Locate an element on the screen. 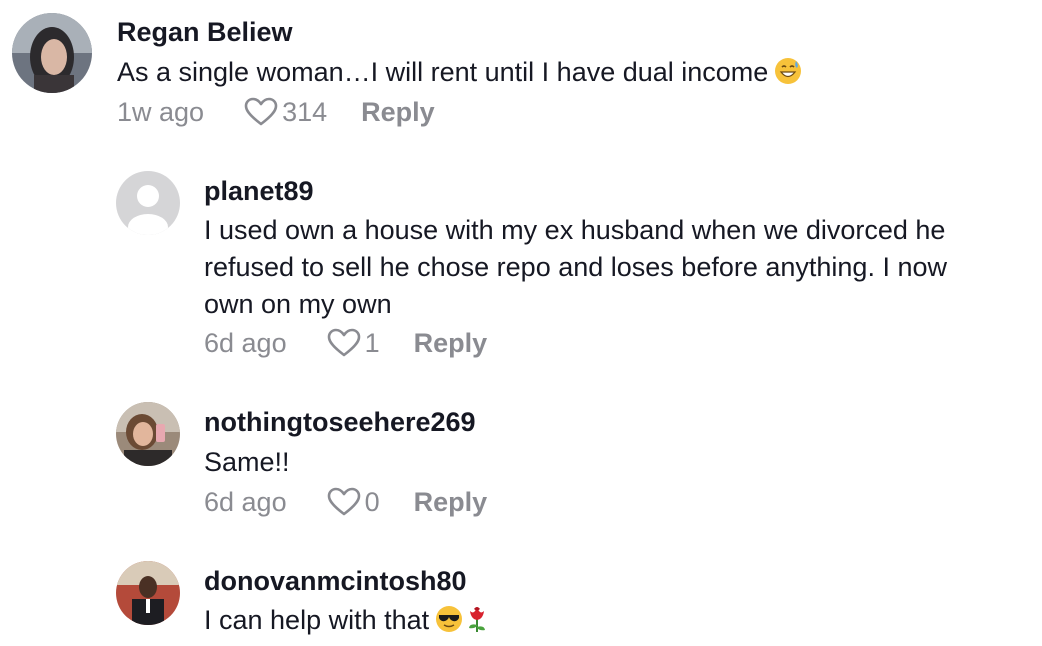 This screenshot has width=1042, height=646. comment-text-line: Same!! is located at coordinates (247, 462).